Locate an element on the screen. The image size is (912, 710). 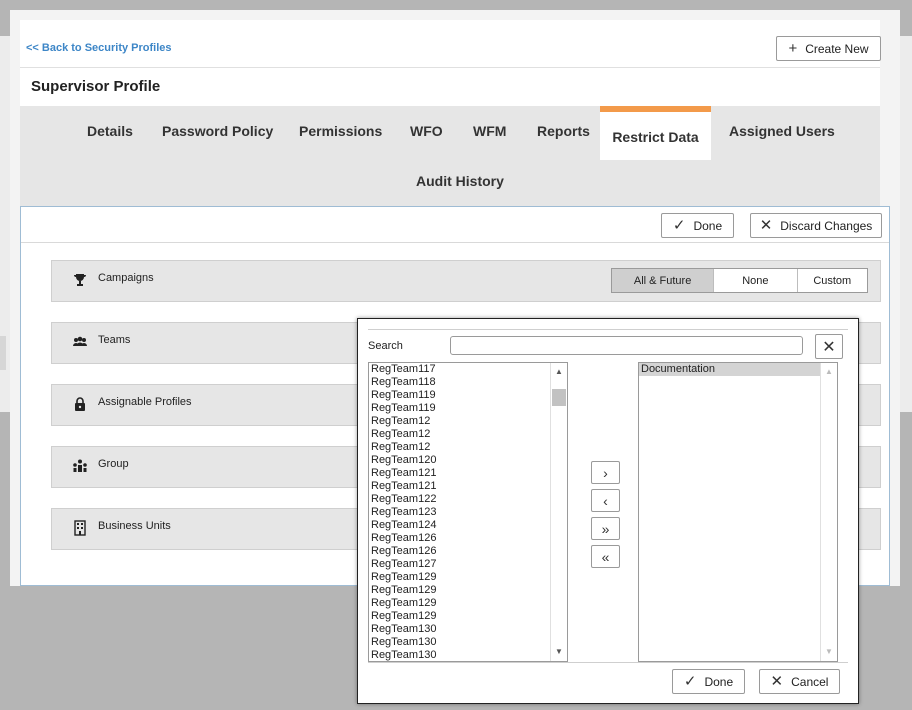
plus-icon: + is located at coordinates (793, 48).